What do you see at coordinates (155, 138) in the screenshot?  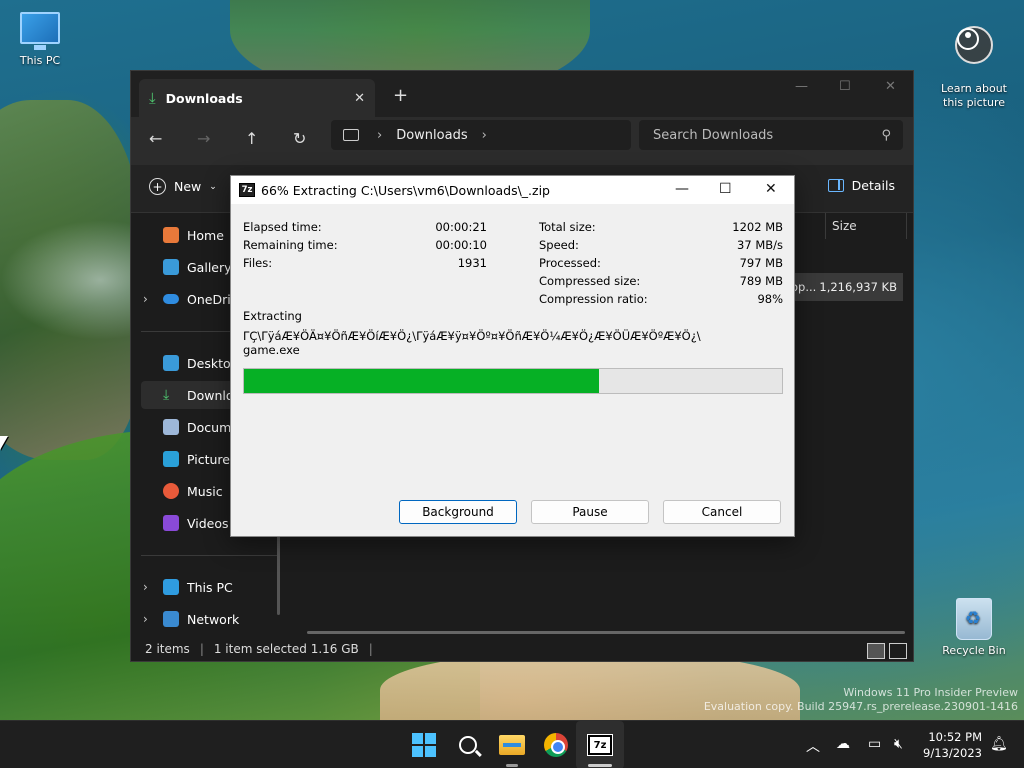 I see `back-arrow-icon: ←` at bounding box center [155, 138].